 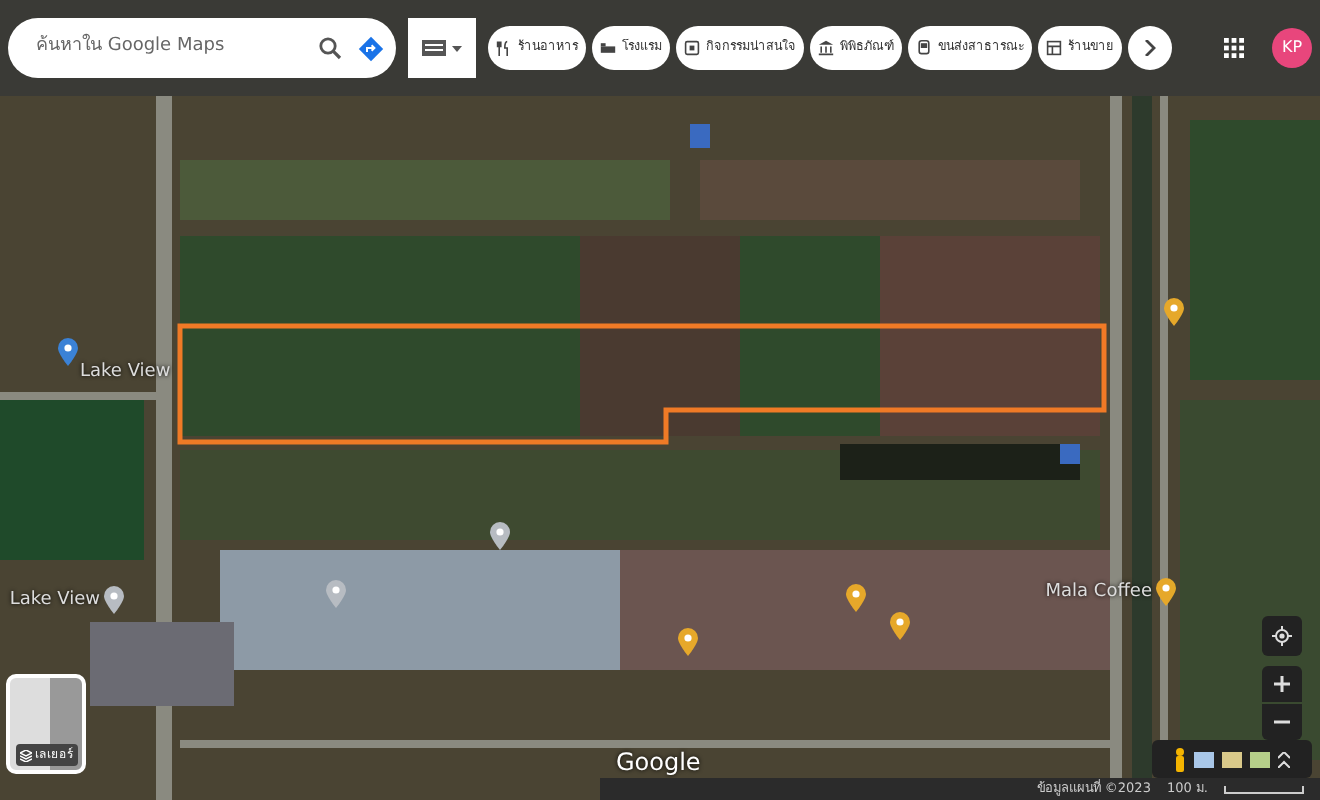 I want to click on blurred-region, so click(x=162, y=664).